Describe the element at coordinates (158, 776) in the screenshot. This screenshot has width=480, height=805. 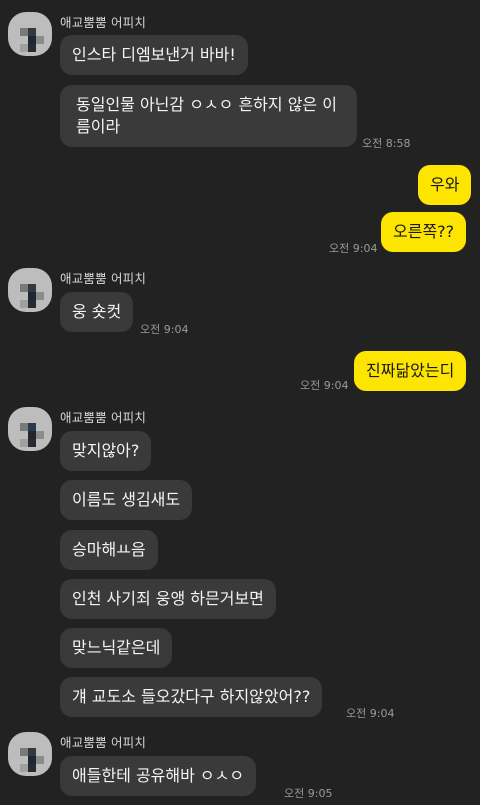
I see `message-bubble: 애들한테 공유해바 ㅇㅅㅇ` at that location.